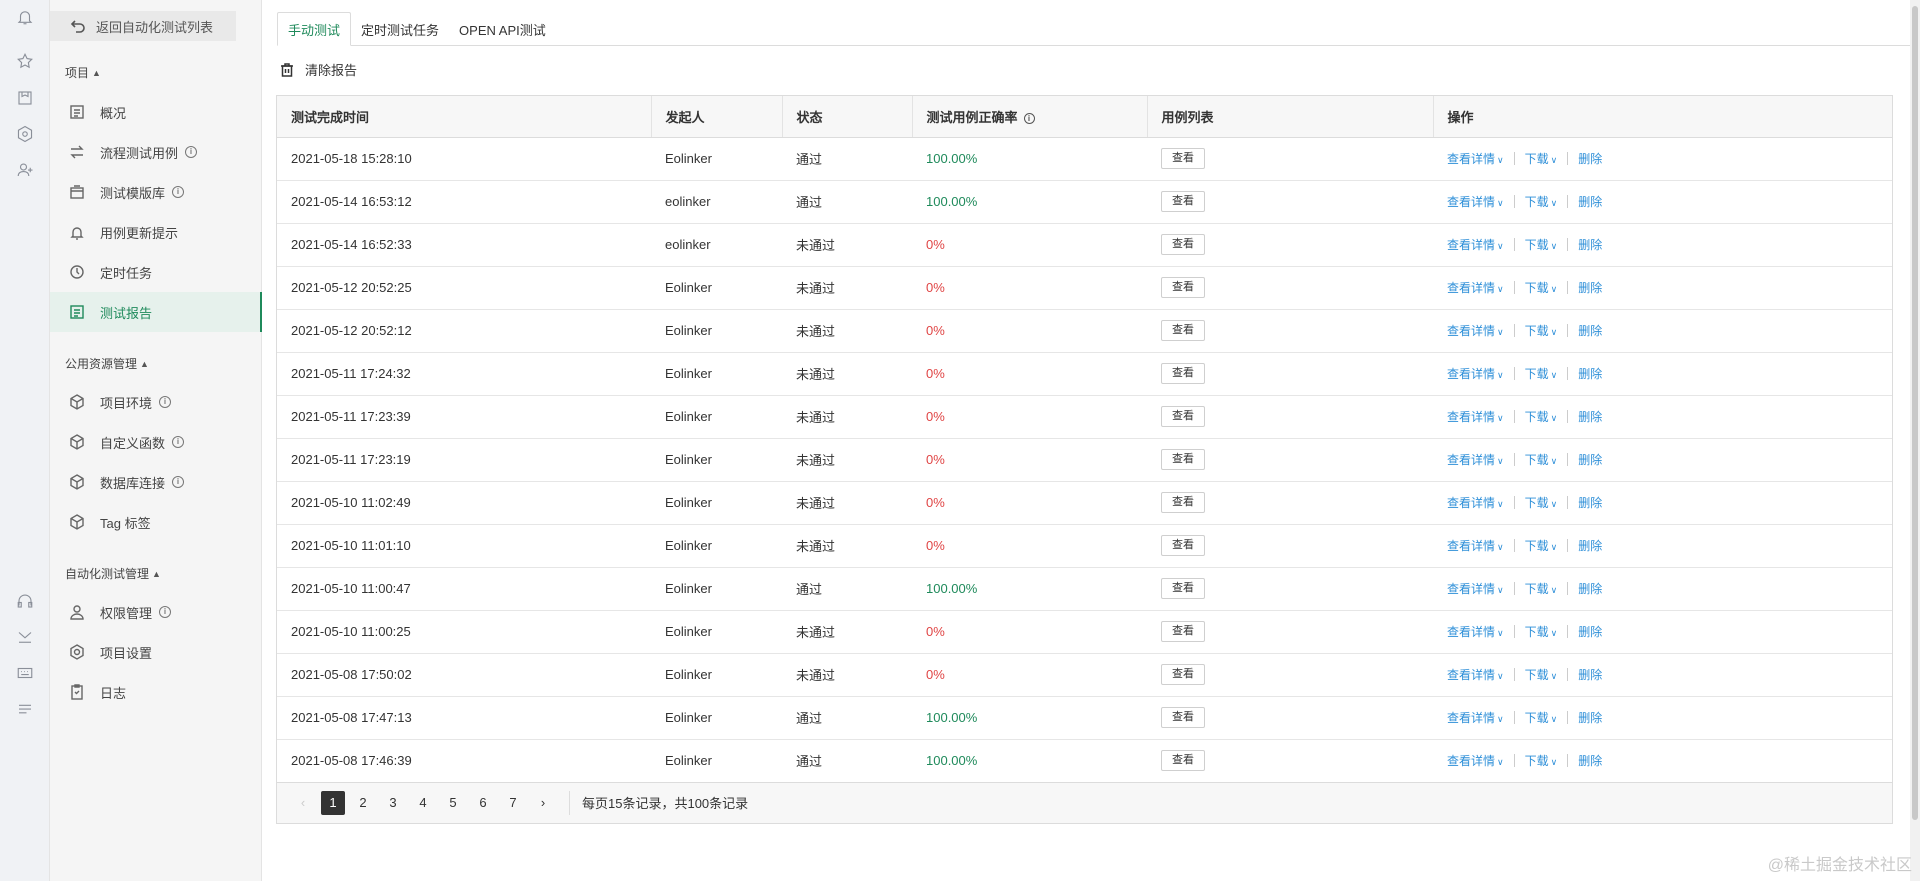 Image resolution: width=1920 pixels, height=881 pixels. Describe the element at coordinates (25, 709) in the screenshot. I see `menu-icon` at that location.